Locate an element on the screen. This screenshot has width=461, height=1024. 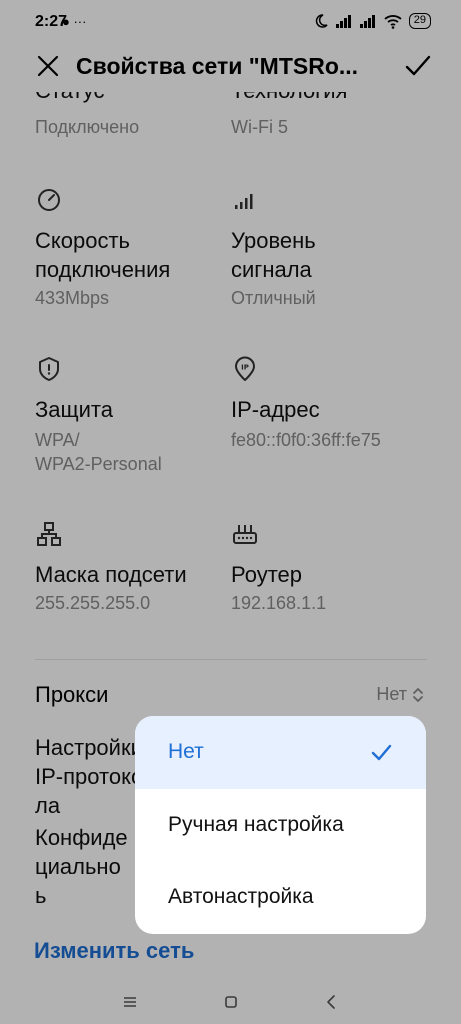
option-auto: Автонастройка is located at coordinates (280, 897).